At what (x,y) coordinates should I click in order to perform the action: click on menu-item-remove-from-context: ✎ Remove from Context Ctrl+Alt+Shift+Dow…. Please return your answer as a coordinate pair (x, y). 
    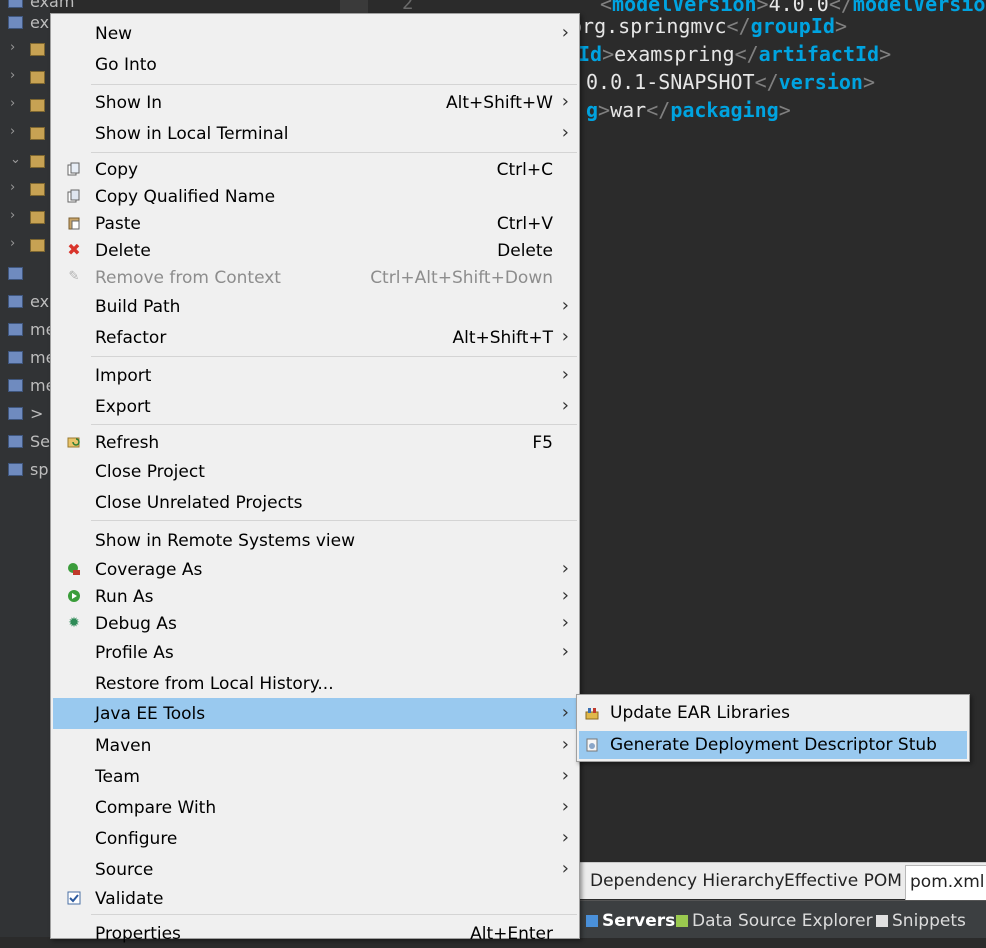
    Looking at the image, I should click on (315, 278).